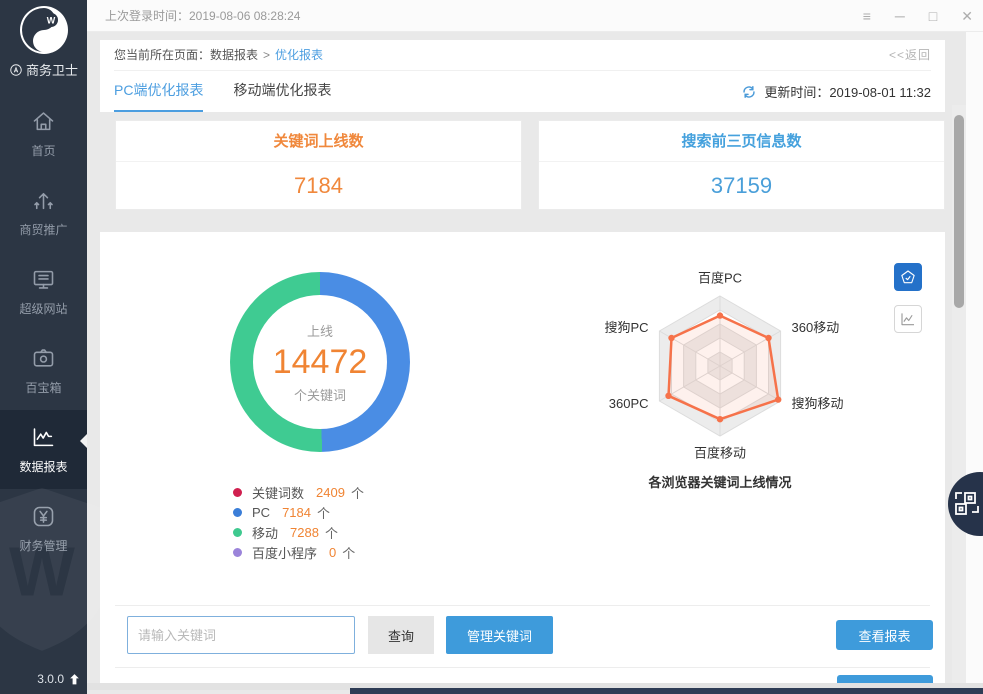  I want to click on donut-legend: 关键词数 2409 个 PC 7184 个移动 7288 个百度小程序 0 个, so click(298, 522).